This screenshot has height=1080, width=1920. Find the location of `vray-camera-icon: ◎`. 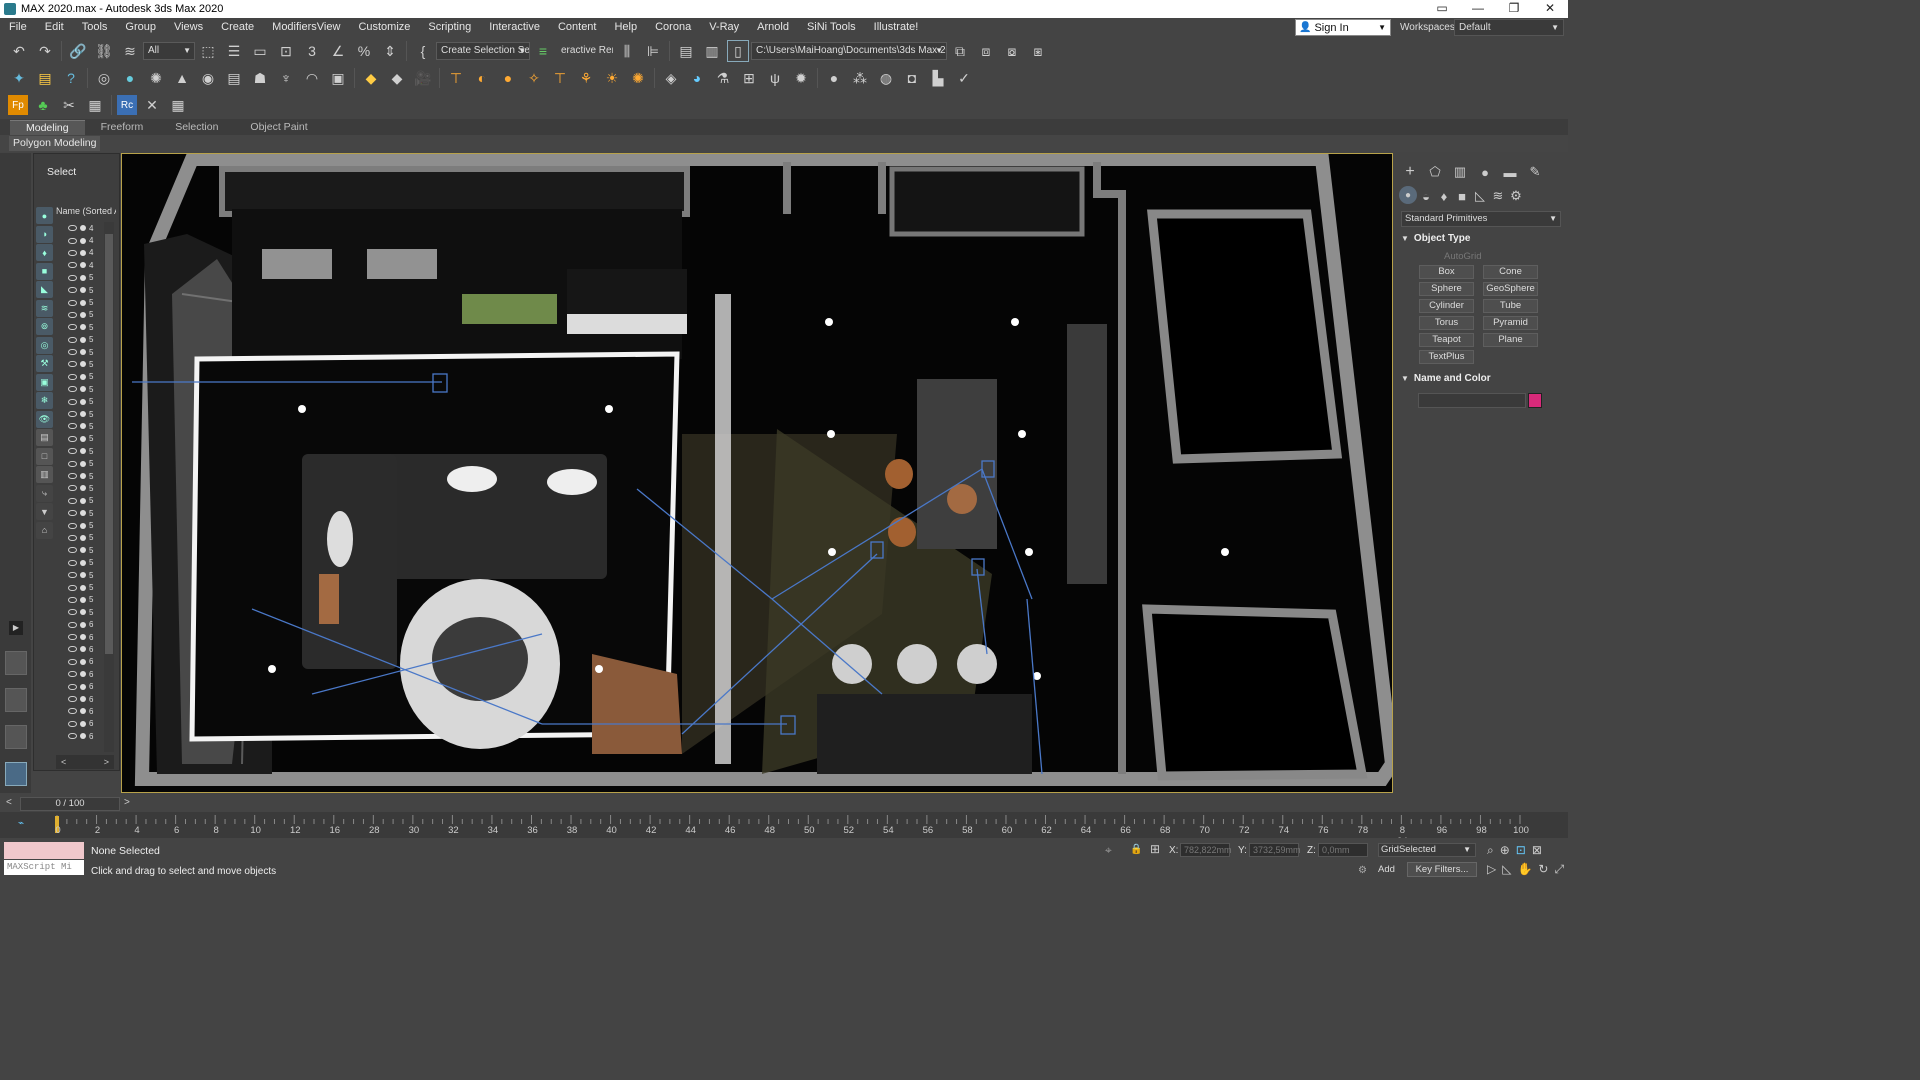

vray-camera-icon: ◎ is located at coordinates (104, 78).